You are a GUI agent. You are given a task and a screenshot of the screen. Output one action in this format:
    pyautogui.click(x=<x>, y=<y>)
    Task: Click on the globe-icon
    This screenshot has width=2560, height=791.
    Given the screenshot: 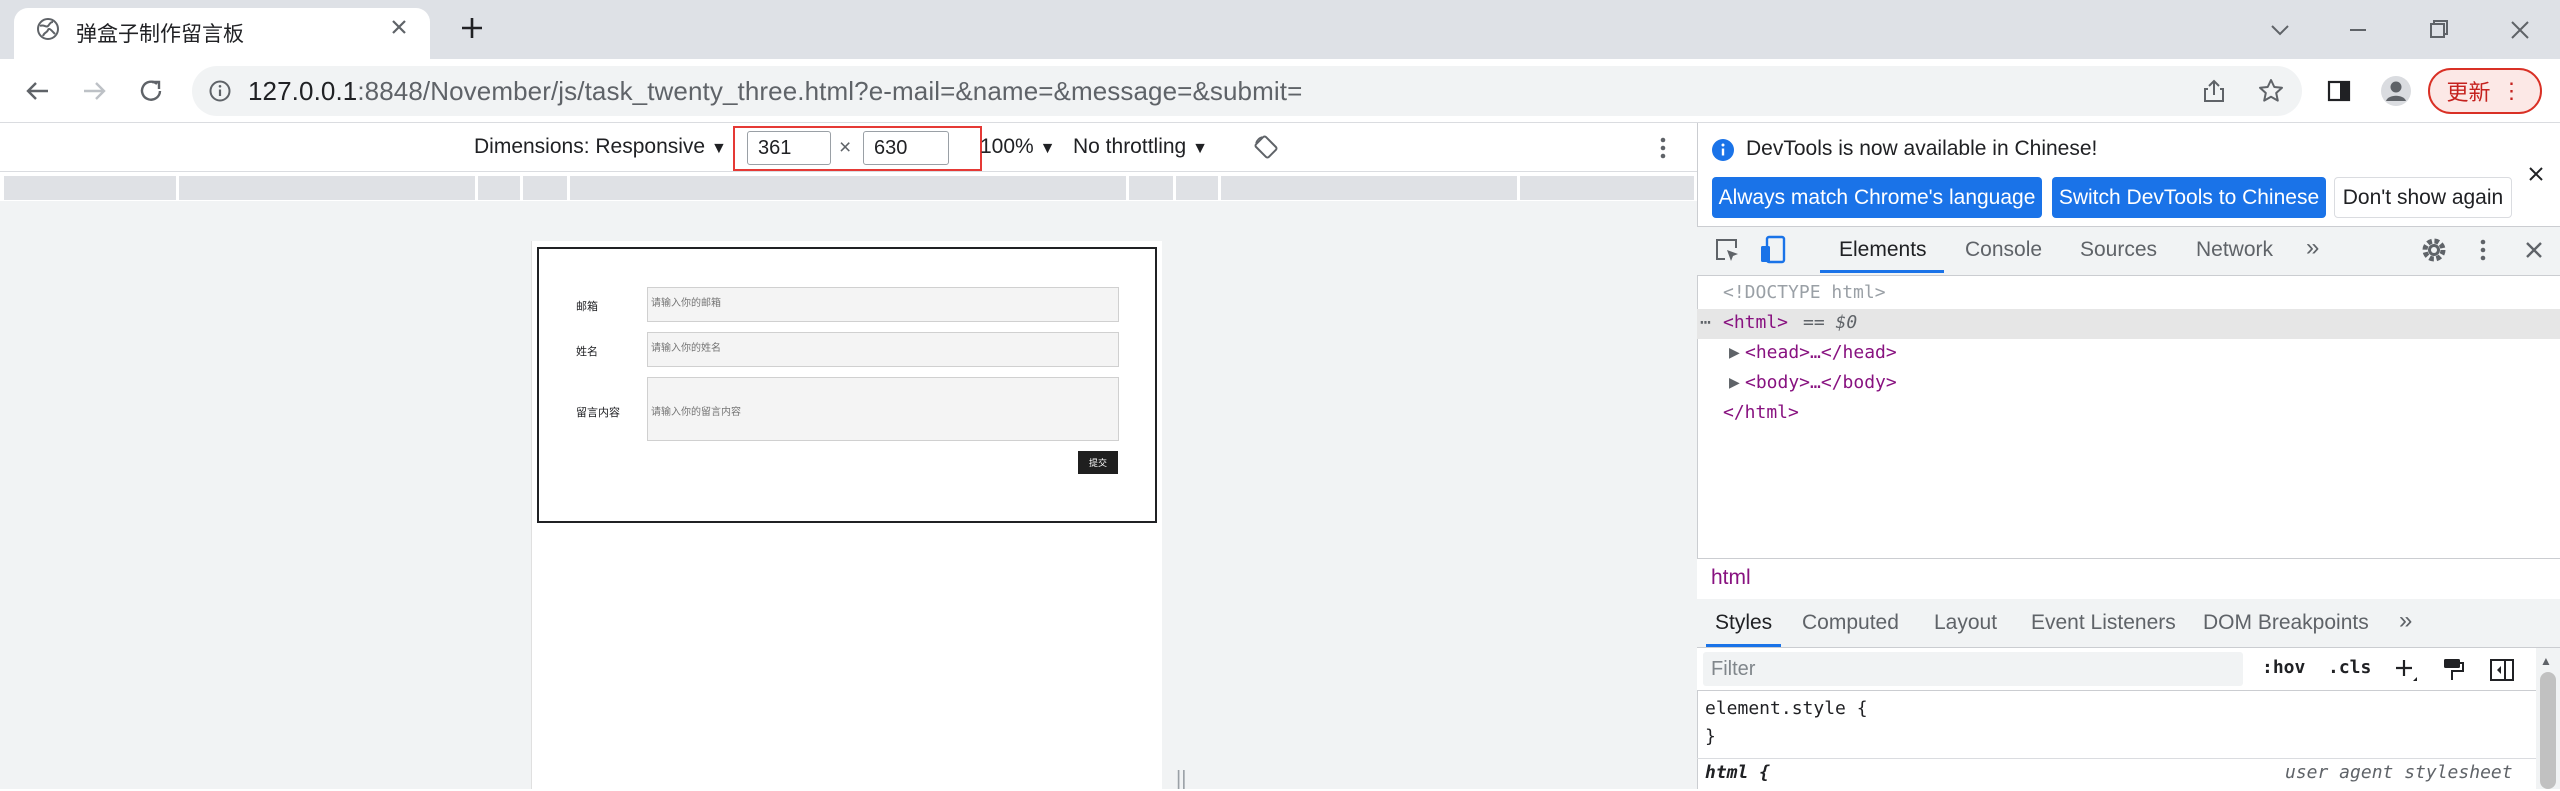 What is the action you would take?
    pyautogui.click(x=48, y=29)
    